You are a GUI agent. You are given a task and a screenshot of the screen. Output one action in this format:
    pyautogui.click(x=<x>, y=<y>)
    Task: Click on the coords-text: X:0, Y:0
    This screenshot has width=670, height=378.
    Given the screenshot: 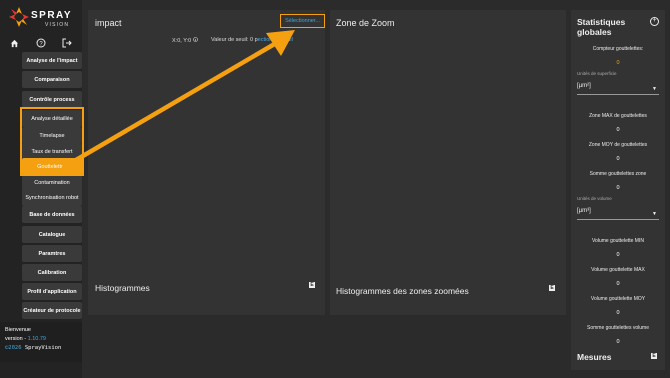 What is the action you would take?
    pyautogui.click(x=182, y=41)
    